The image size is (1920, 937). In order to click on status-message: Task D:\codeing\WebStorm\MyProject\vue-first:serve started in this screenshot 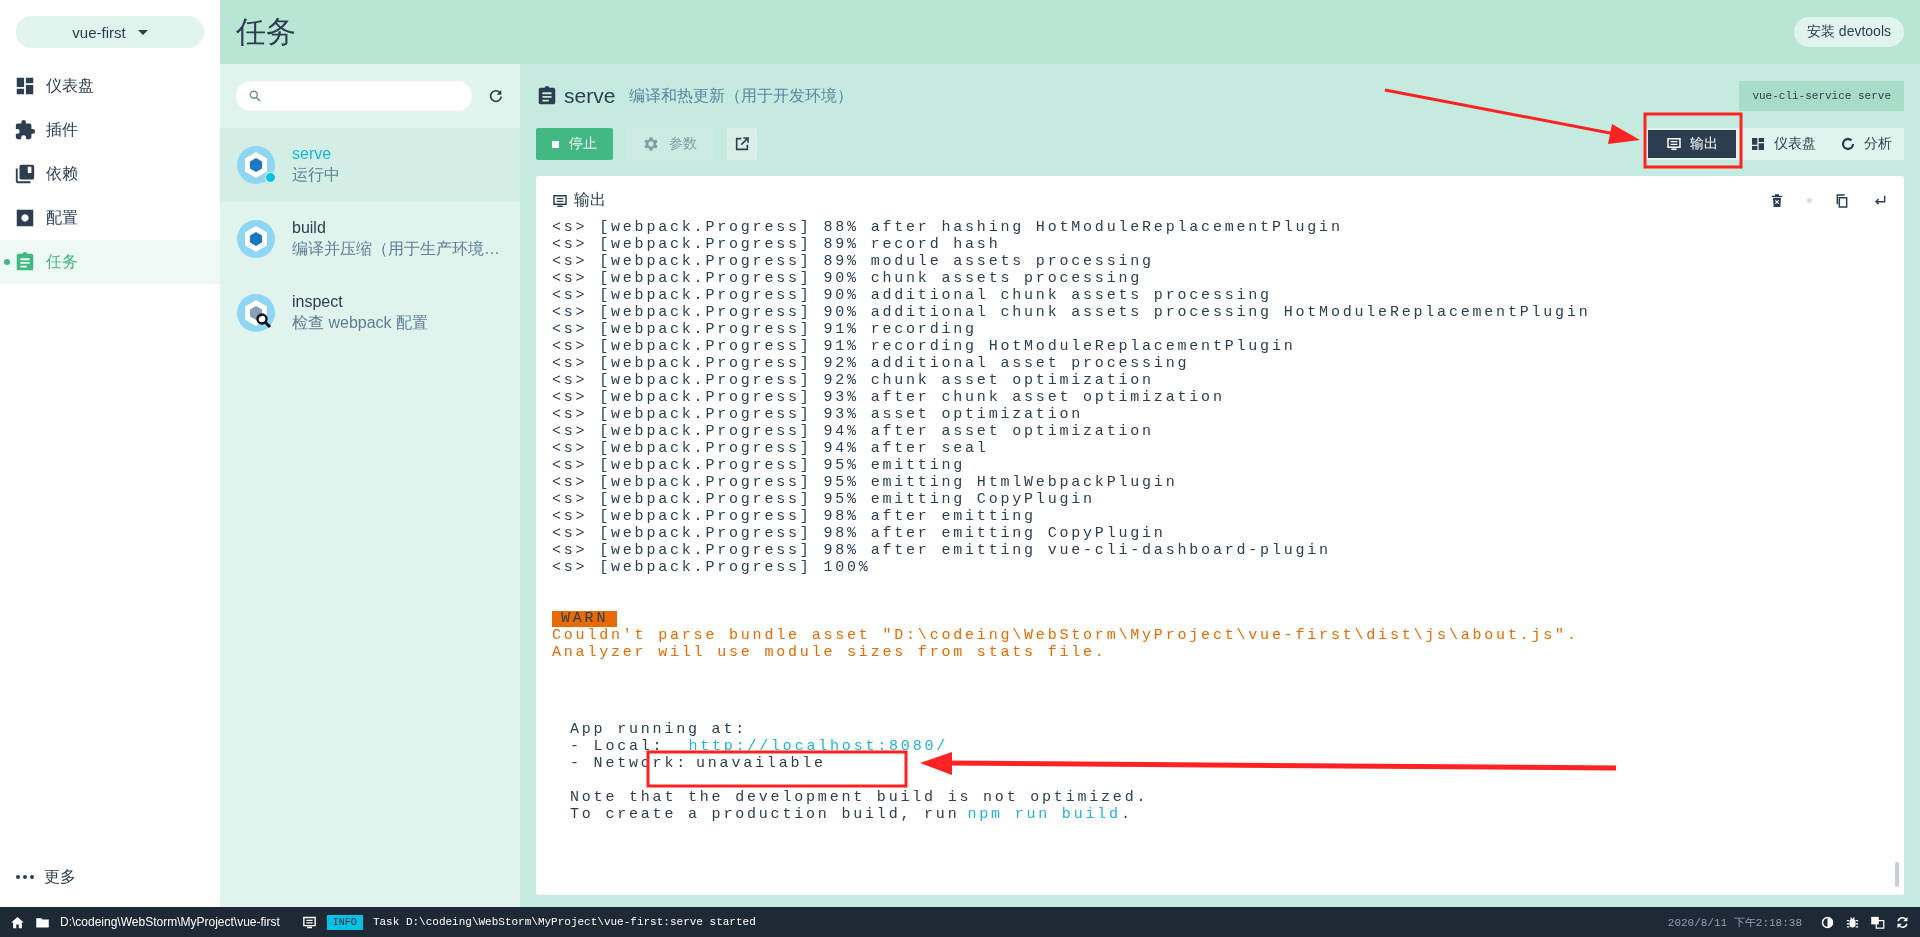, I will do `click(564, 922)`.